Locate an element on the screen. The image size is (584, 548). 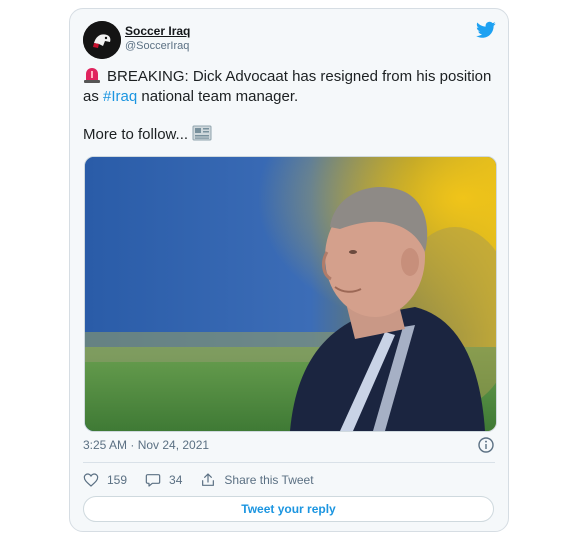
avatar is located at coordinates (102, 40).